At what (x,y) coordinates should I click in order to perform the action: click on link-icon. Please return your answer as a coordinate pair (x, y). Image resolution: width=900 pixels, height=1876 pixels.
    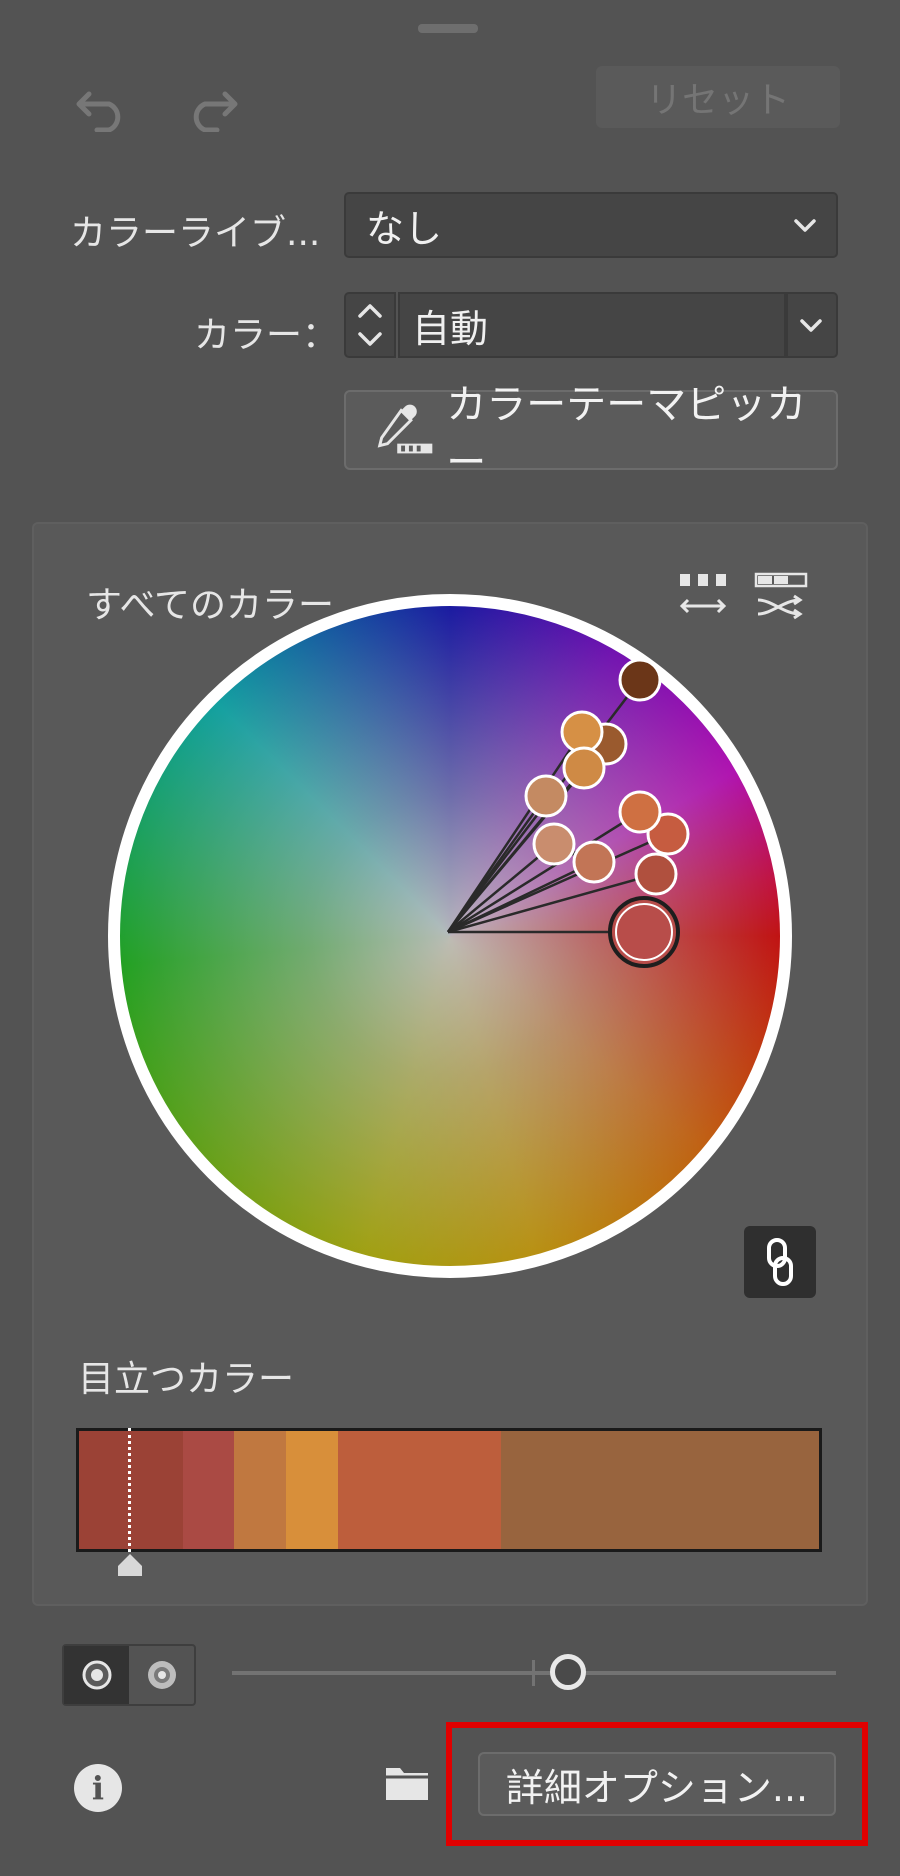
    Looking at the image, I should click on (780, 1262).